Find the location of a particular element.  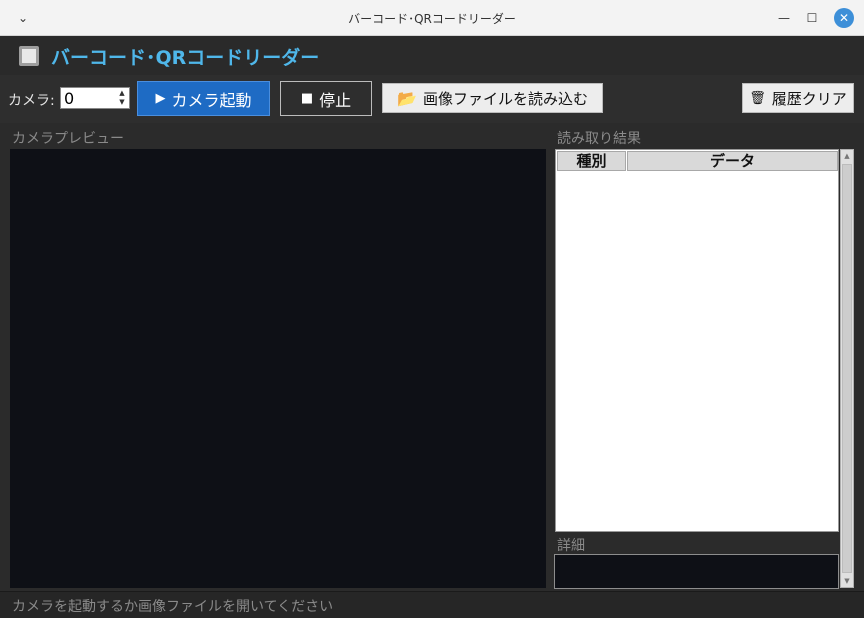

camera-label: カメラ: is located at coordinates (31, 101).